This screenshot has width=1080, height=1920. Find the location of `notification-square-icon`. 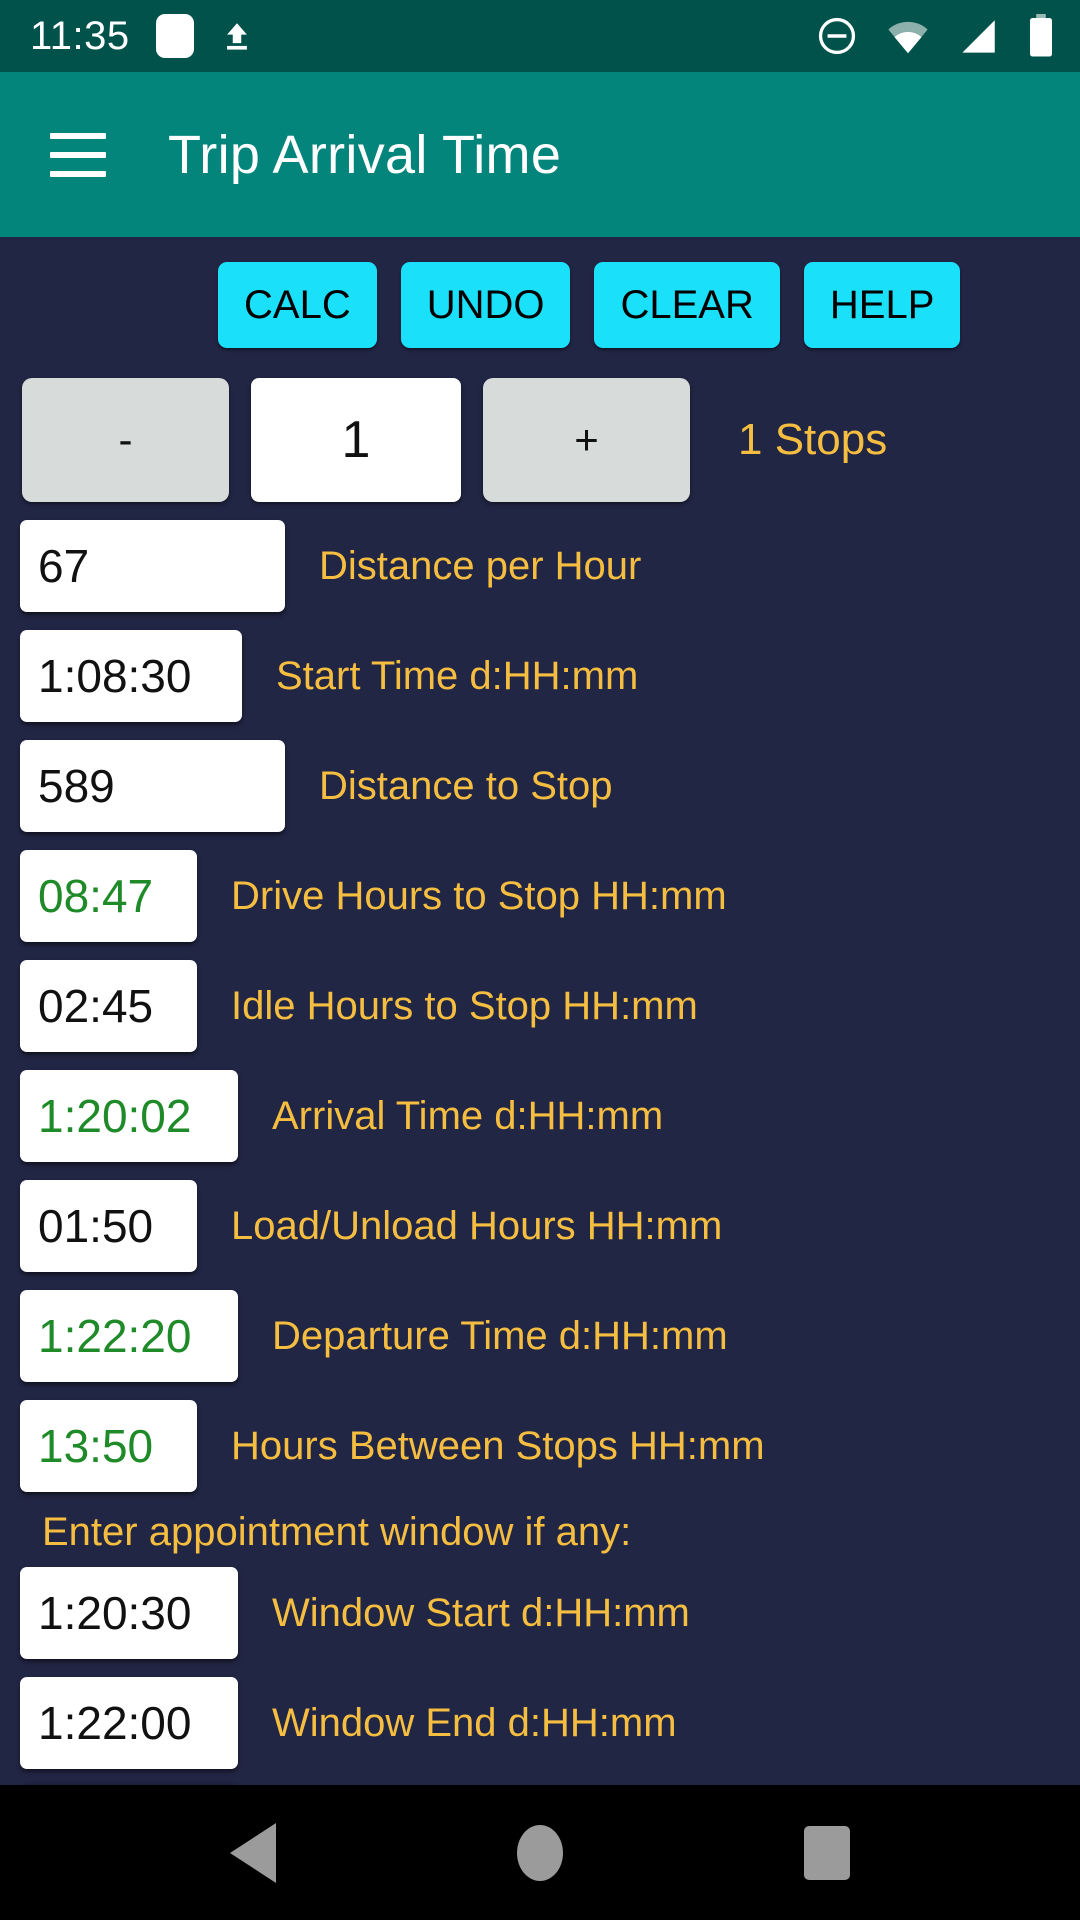

notification-square-icon is located at coordinates (174, 36).